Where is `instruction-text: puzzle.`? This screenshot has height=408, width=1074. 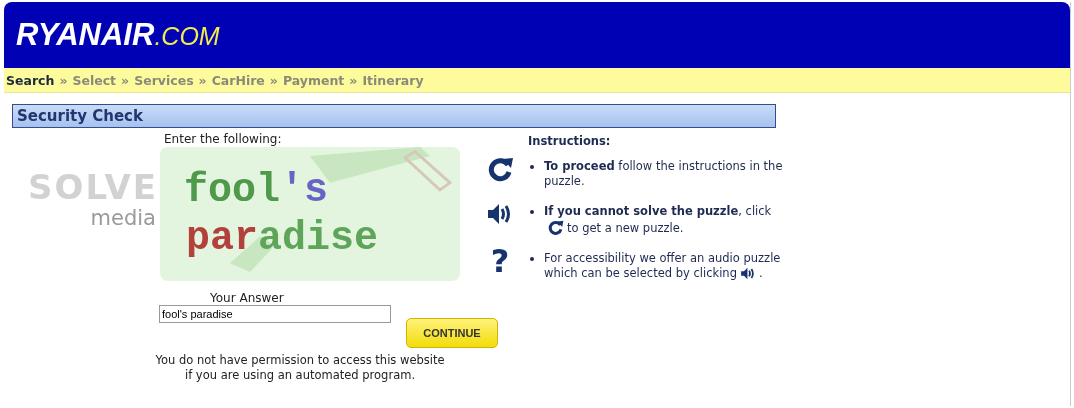
instruction-text: puzzle. is located at coordinates (564, 181).